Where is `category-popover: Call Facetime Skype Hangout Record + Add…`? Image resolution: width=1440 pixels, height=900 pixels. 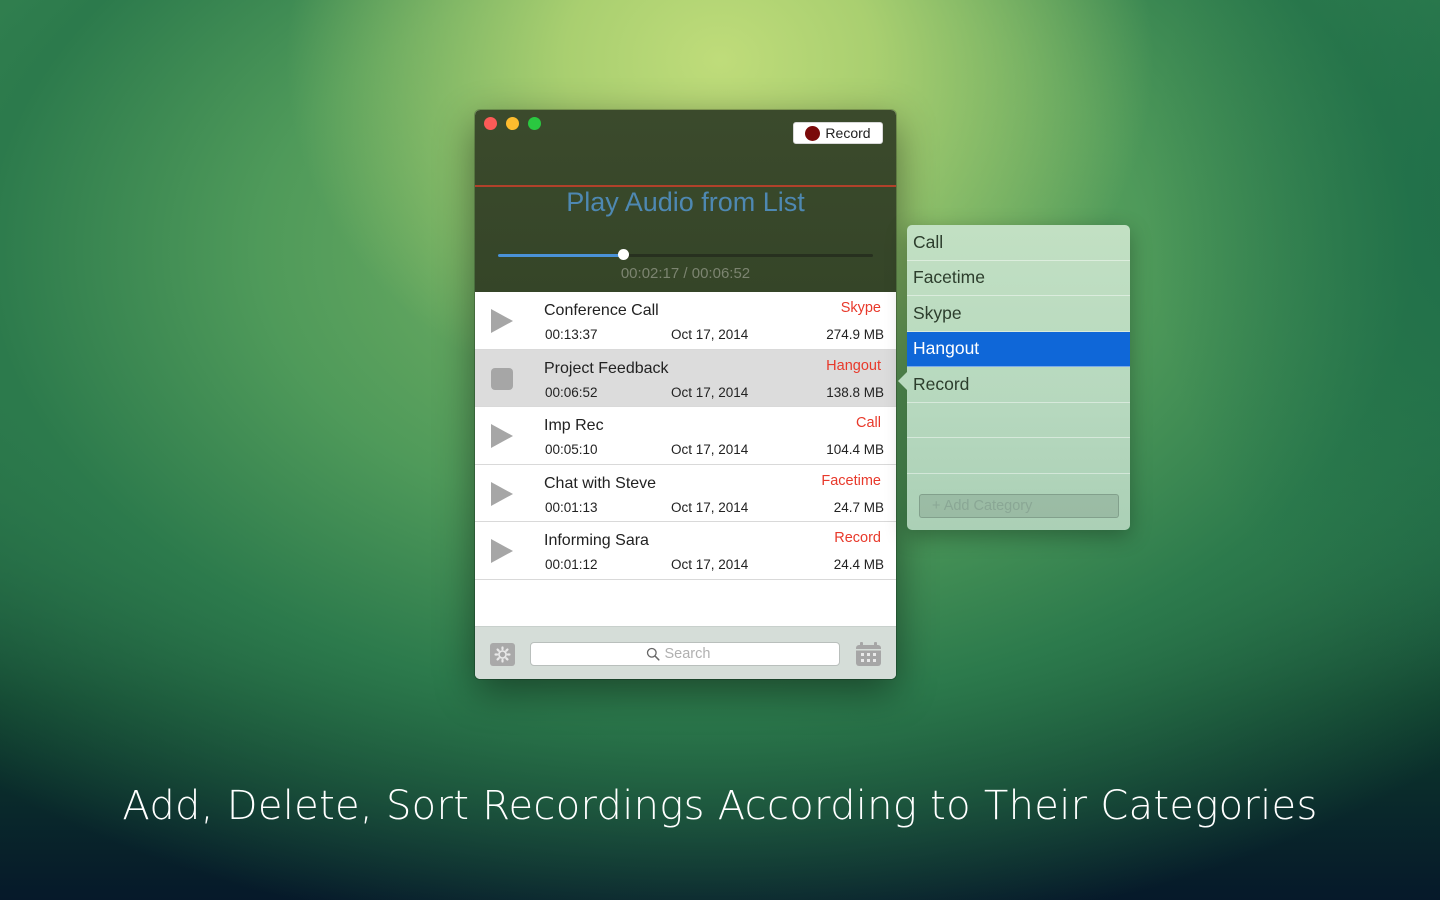 category-popover: Call Facetime Skype Hangout Record + Add… is located at coordinates (1014, 377).